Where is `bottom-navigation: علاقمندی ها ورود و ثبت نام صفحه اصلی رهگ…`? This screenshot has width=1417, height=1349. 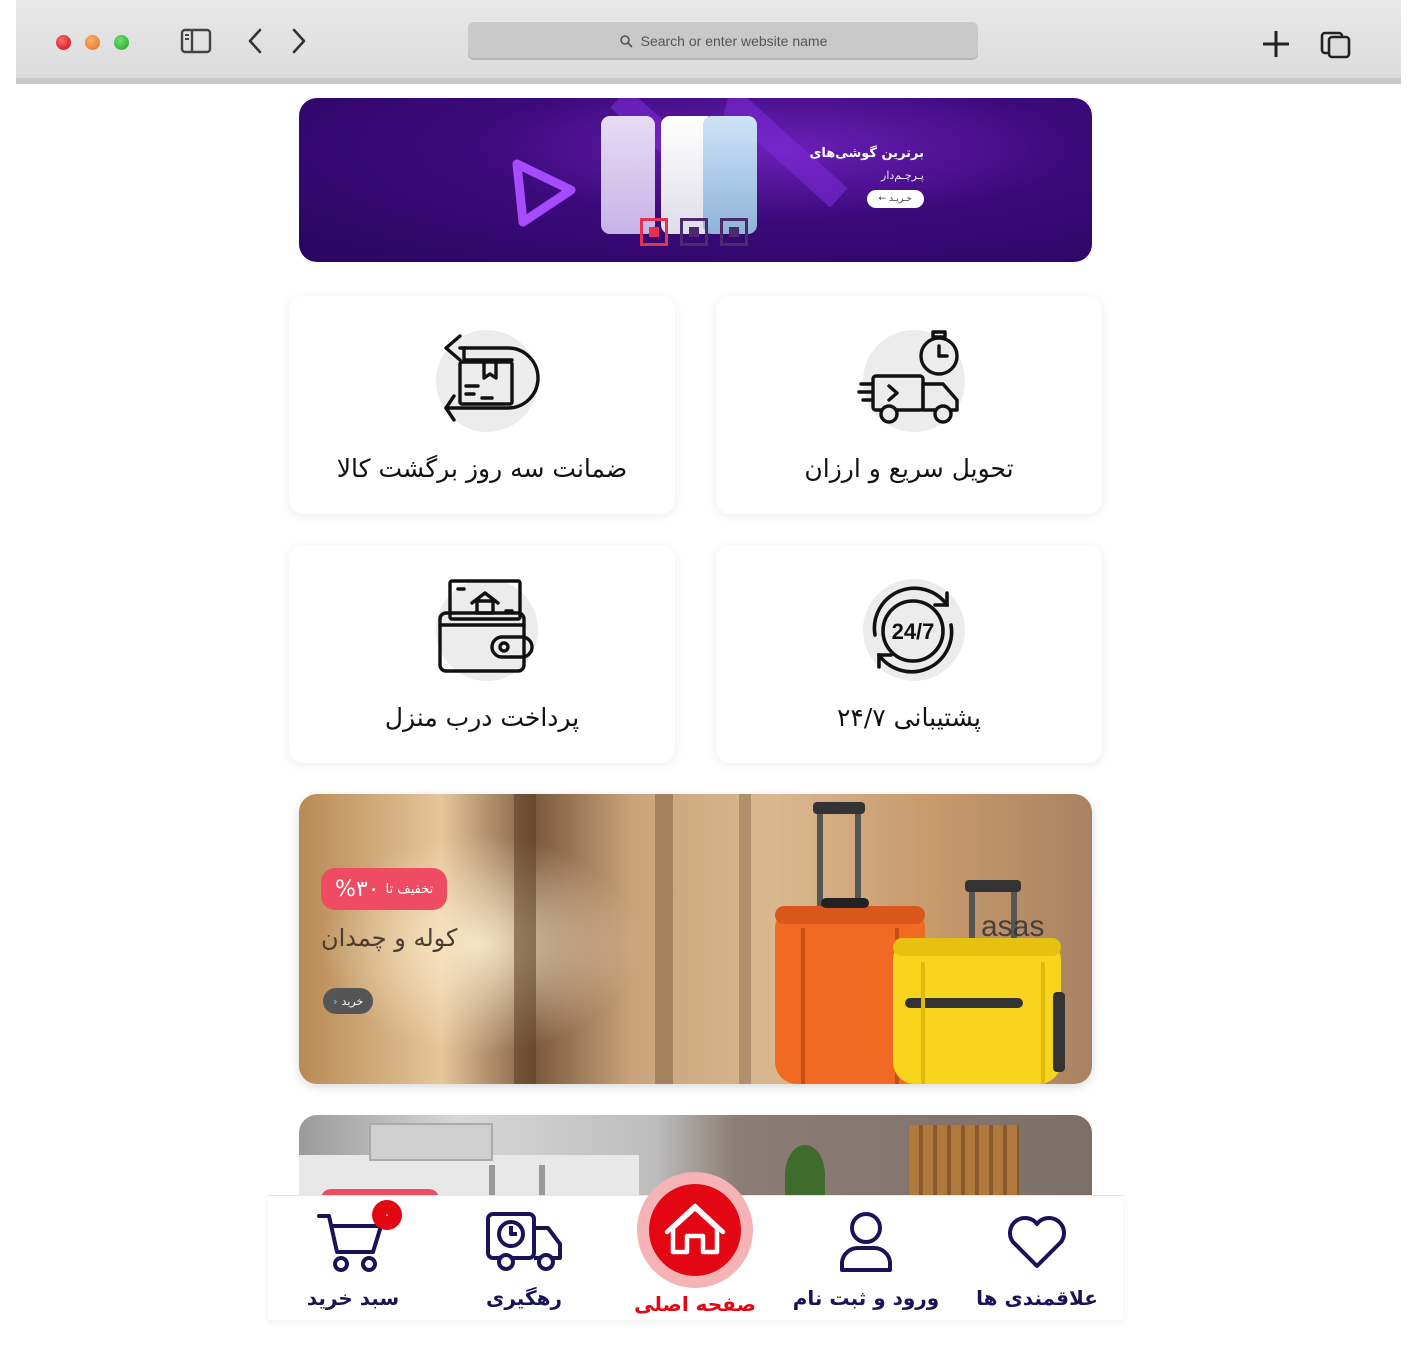 bottom-navigation: علاقمندی ها ورود و ثبت نام صفحه اصلی رهگ… is located at coordinates (695, 1246).